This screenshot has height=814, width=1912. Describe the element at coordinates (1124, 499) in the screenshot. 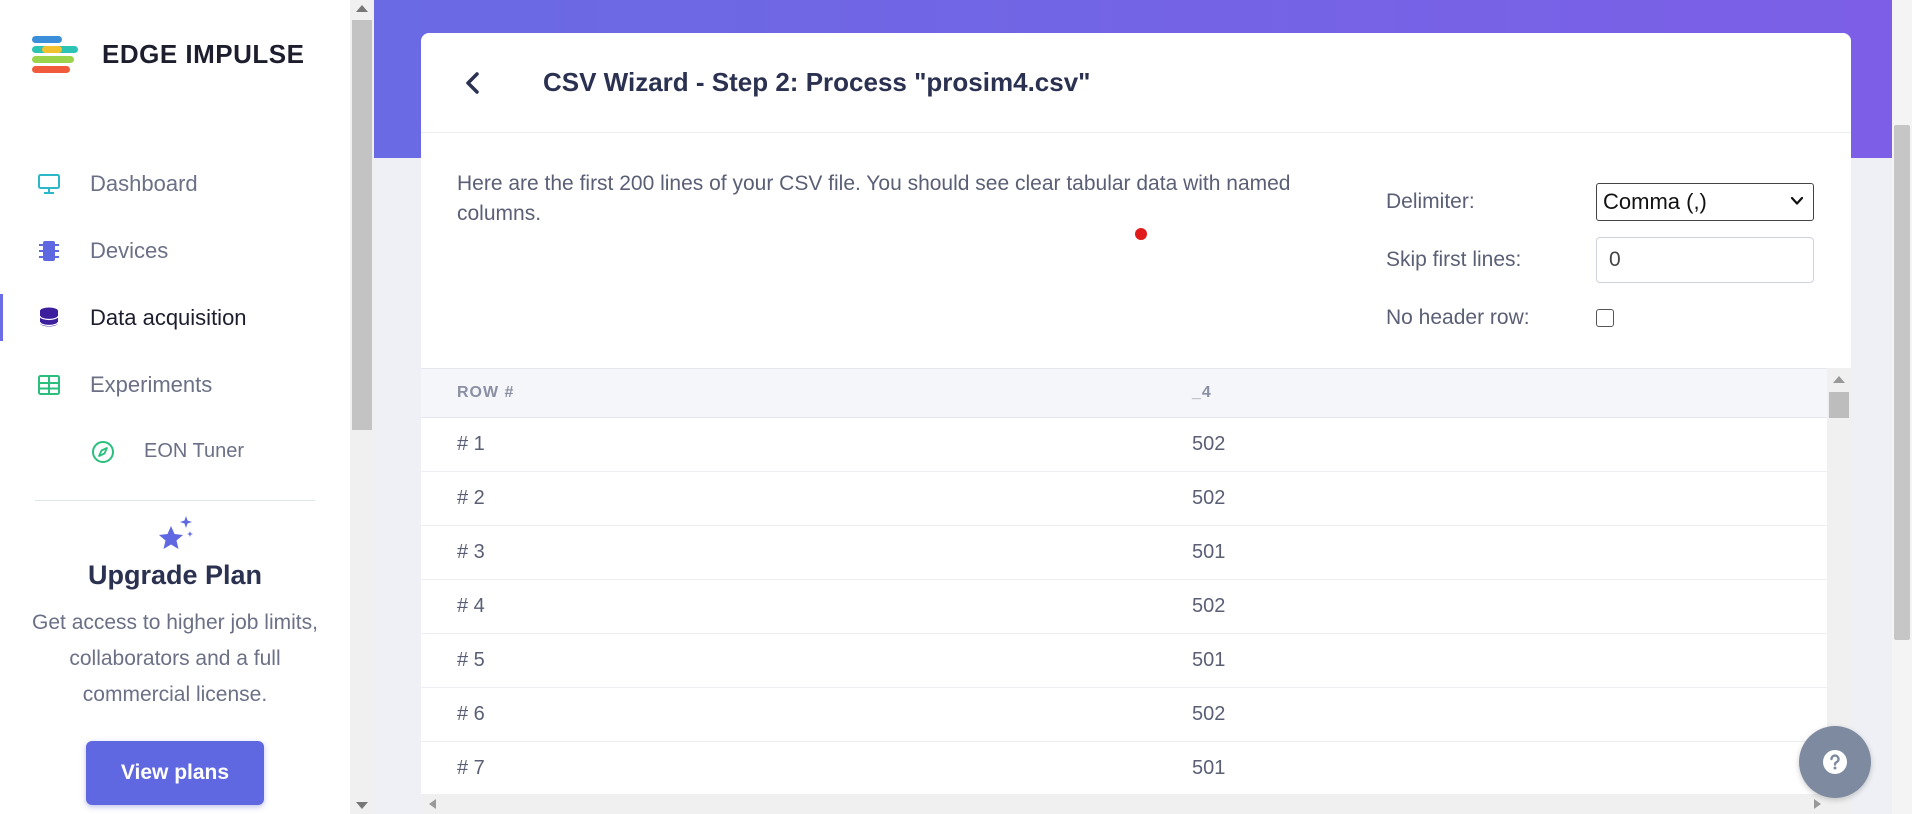

I see `table-row: # 2 502` at that location.